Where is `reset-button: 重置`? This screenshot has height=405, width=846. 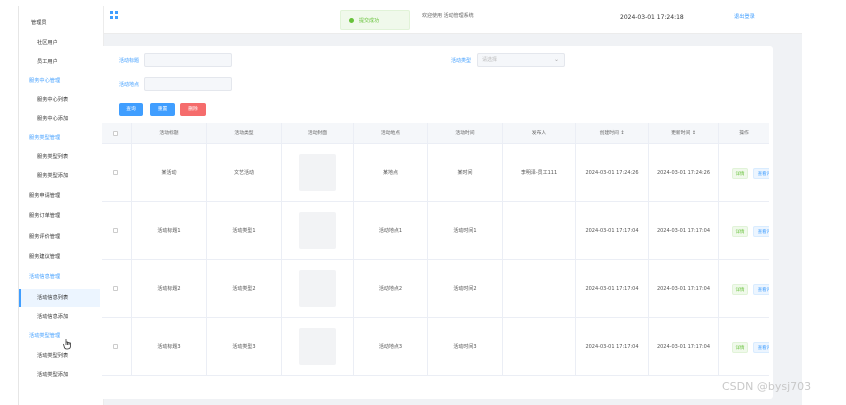 reset-button: 重置 is located at coordinates (162, 109).